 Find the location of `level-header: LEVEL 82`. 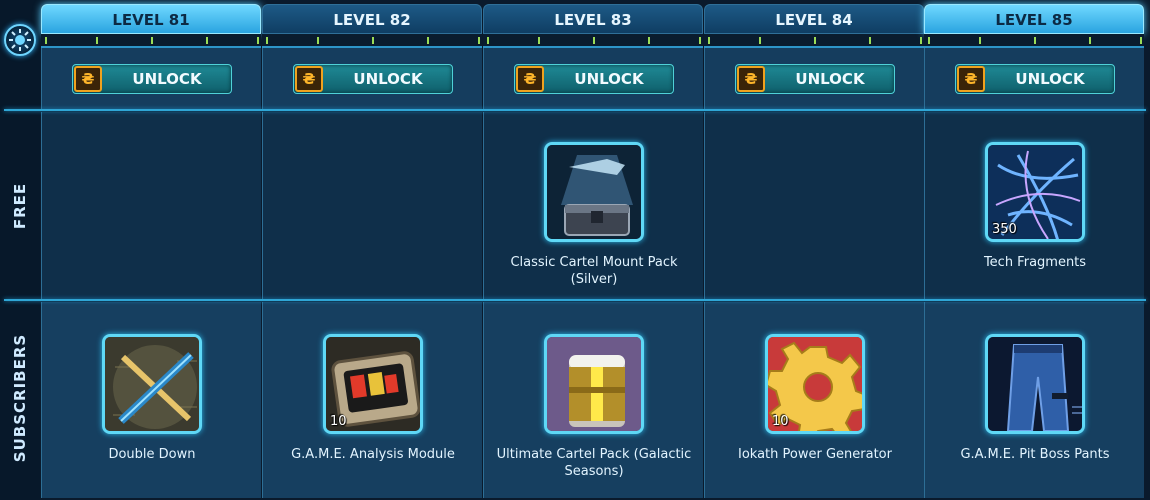

level-header: LEVEL 82 is located at coordinates (372, 19).